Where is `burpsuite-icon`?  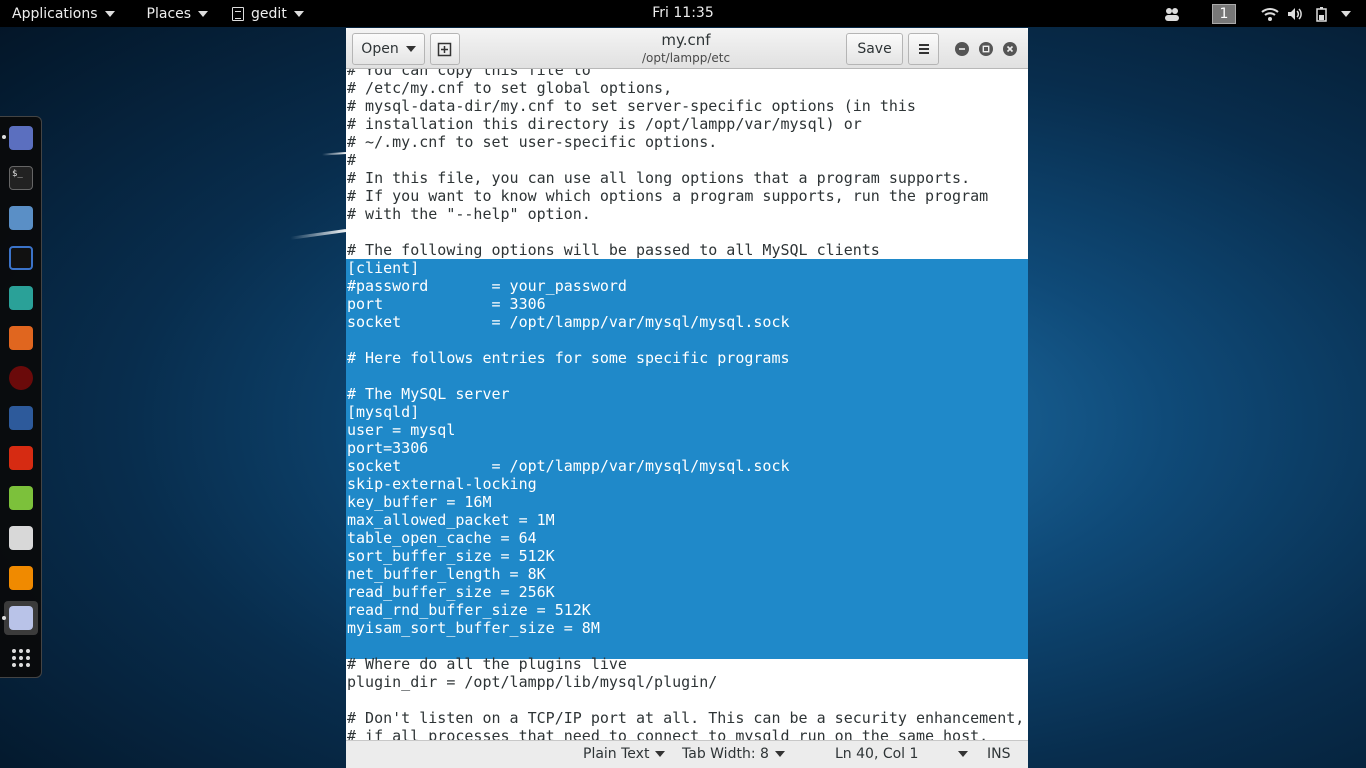 burpsuite-icon is located at coordinates (21, 338).